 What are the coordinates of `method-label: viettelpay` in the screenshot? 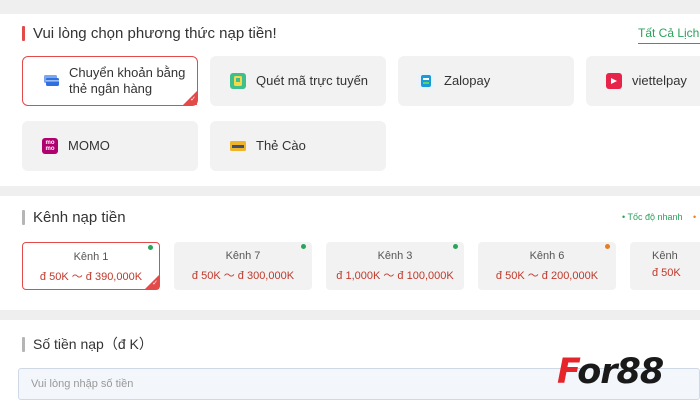 It's located at (659, 80).